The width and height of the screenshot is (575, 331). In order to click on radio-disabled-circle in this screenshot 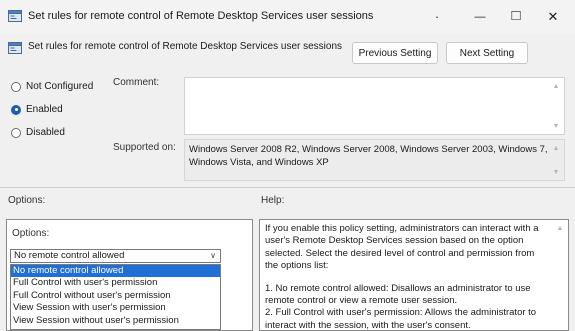, I will do `click(16, 132)`.